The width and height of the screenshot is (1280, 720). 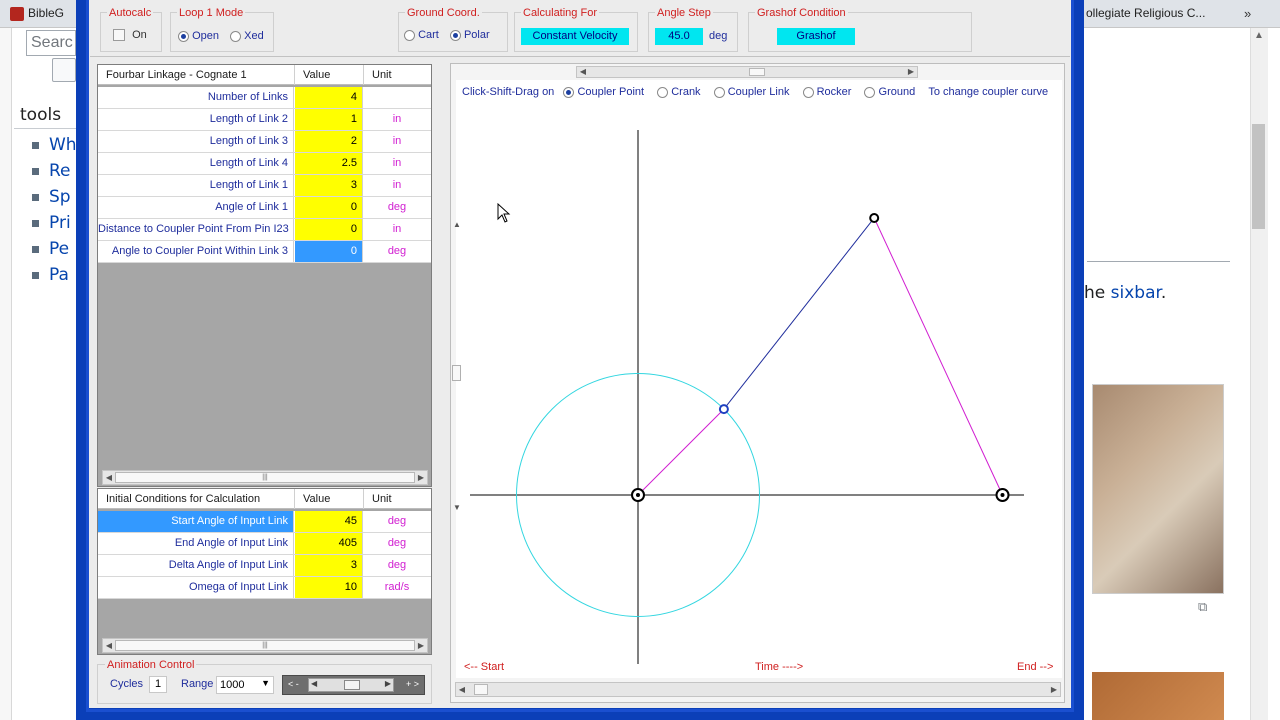 I want to click on tools-item: Pri, so click(x=51, y=223).